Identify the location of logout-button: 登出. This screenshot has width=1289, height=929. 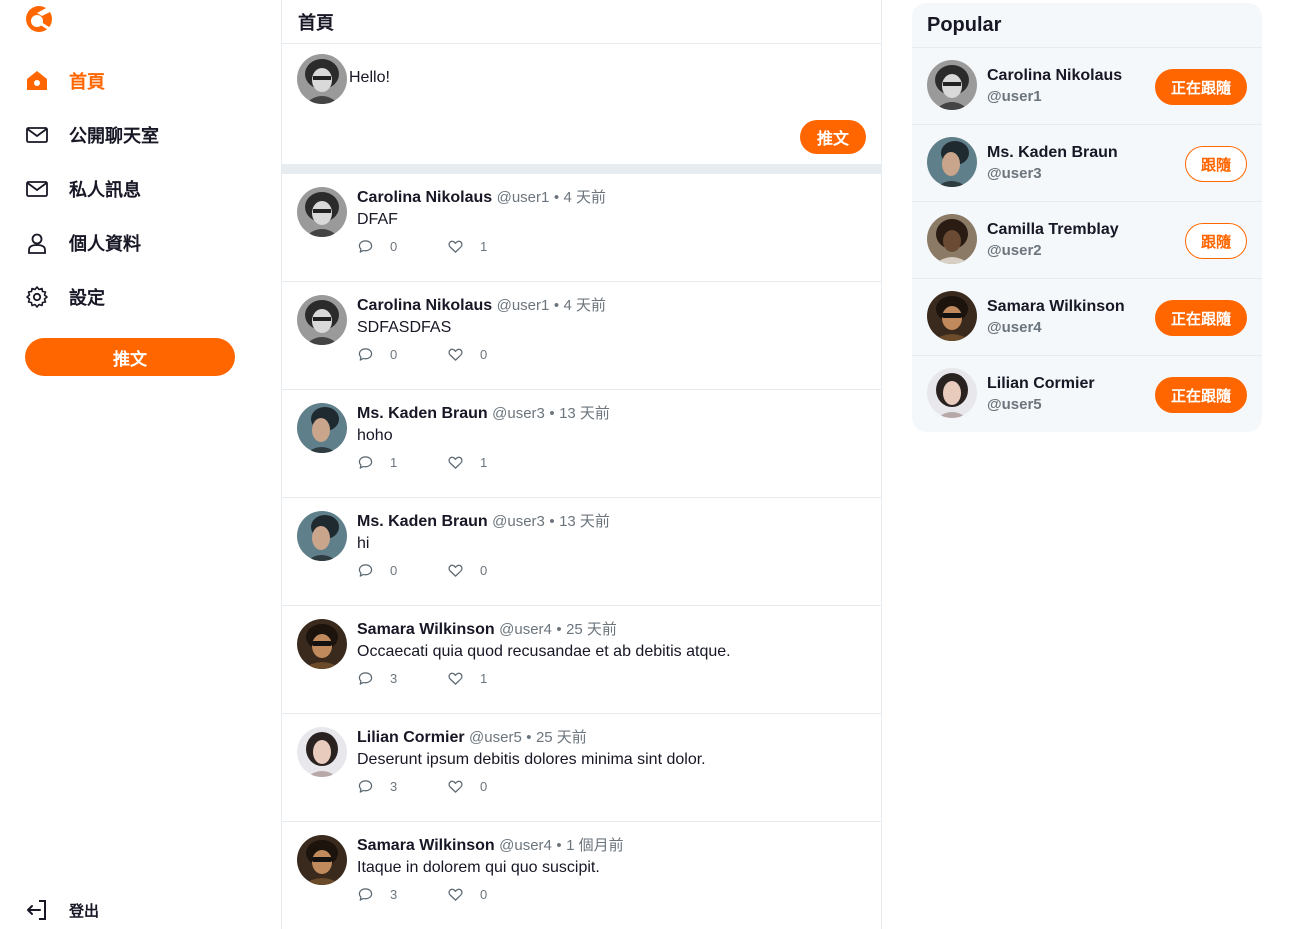
(134, 910).